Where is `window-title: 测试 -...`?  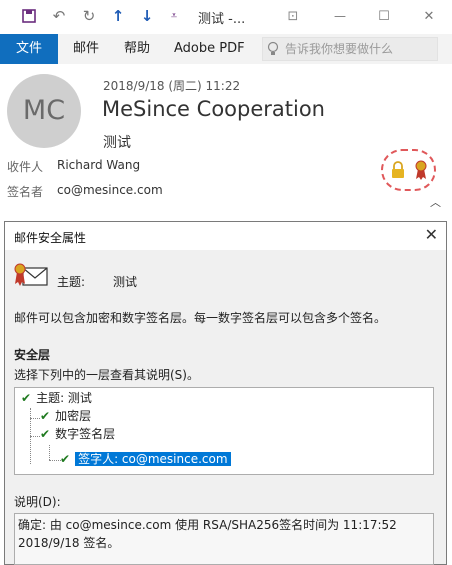 window-title: 测试 -... is located at coordinates (222, 19).